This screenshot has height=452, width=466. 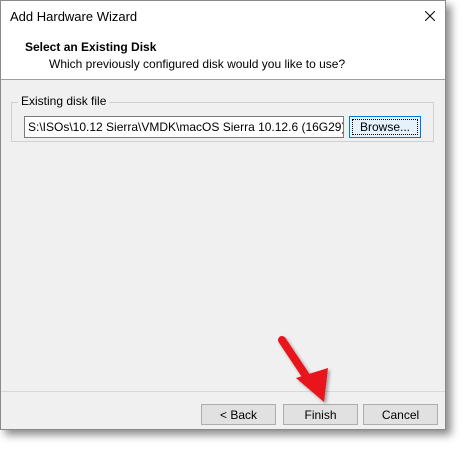 I want to click on window-title: Add Hardware Wizard, so click(x=74, y=16).